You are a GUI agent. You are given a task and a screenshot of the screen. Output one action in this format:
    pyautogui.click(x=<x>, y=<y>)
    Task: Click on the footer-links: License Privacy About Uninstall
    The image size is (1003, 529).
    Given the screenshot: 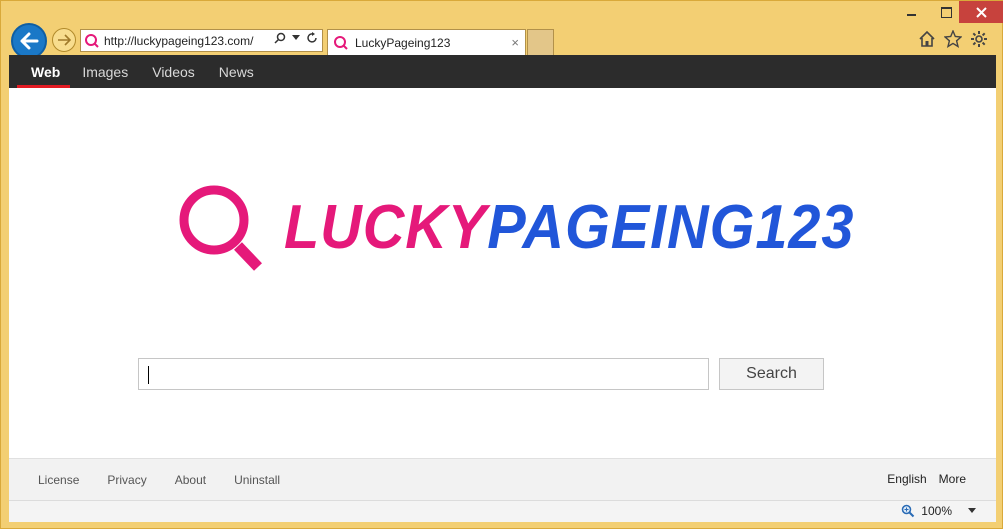 What is the action you would take?
    pyautogui.click(x=173, y=480)
    